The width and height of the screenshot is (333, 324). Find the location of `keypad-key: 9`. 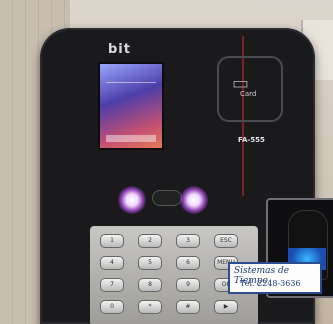

keypad-key: 9 is located at coordinates (188, 285).